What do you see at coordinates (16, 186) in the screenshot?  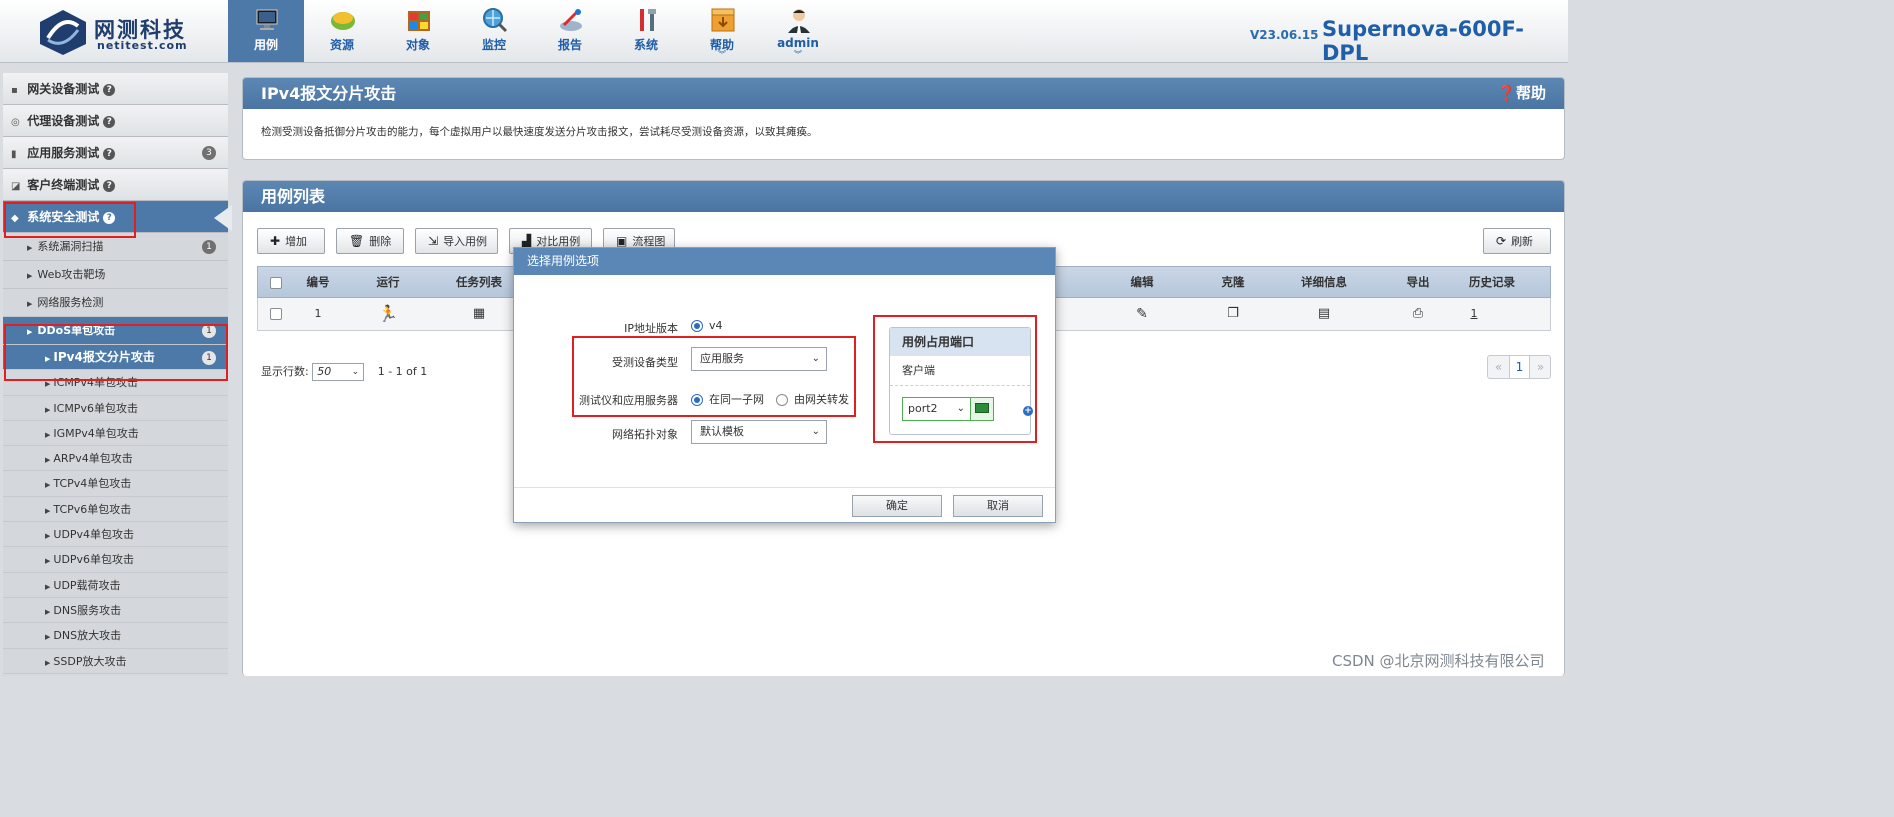 I see `client-icon: ◪` at bounding box center [16, 186].